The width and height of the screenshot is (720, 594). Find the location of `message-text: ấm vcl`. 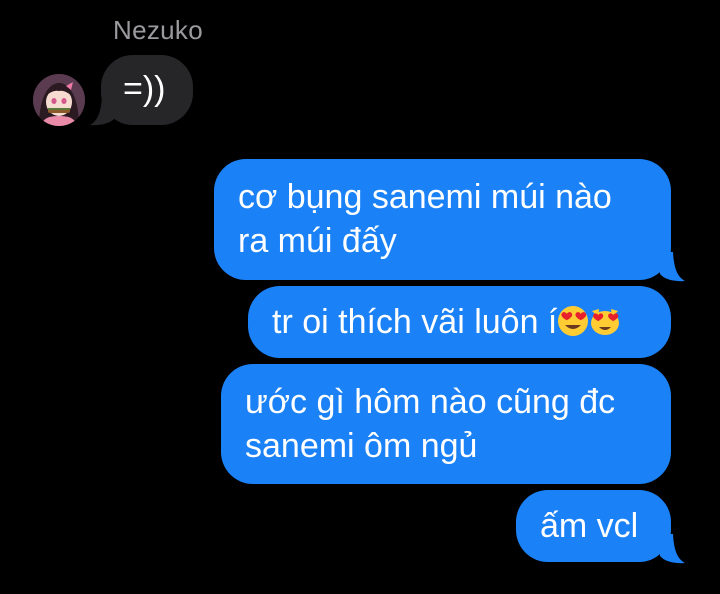

message-text: ấm vcl is located at coordinates (589, 526).